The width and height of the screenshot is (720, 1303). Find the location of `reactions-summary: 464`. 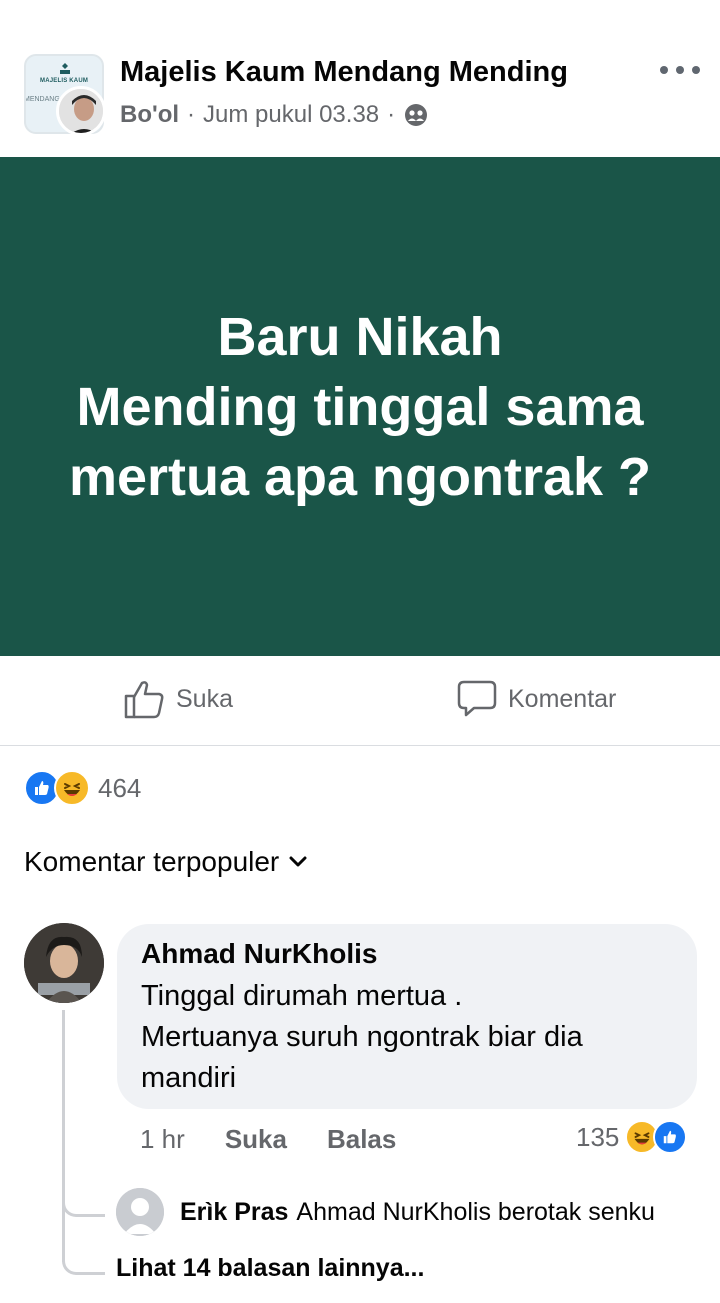

reactions-summary: 464 is located at coordinates (82, 788).